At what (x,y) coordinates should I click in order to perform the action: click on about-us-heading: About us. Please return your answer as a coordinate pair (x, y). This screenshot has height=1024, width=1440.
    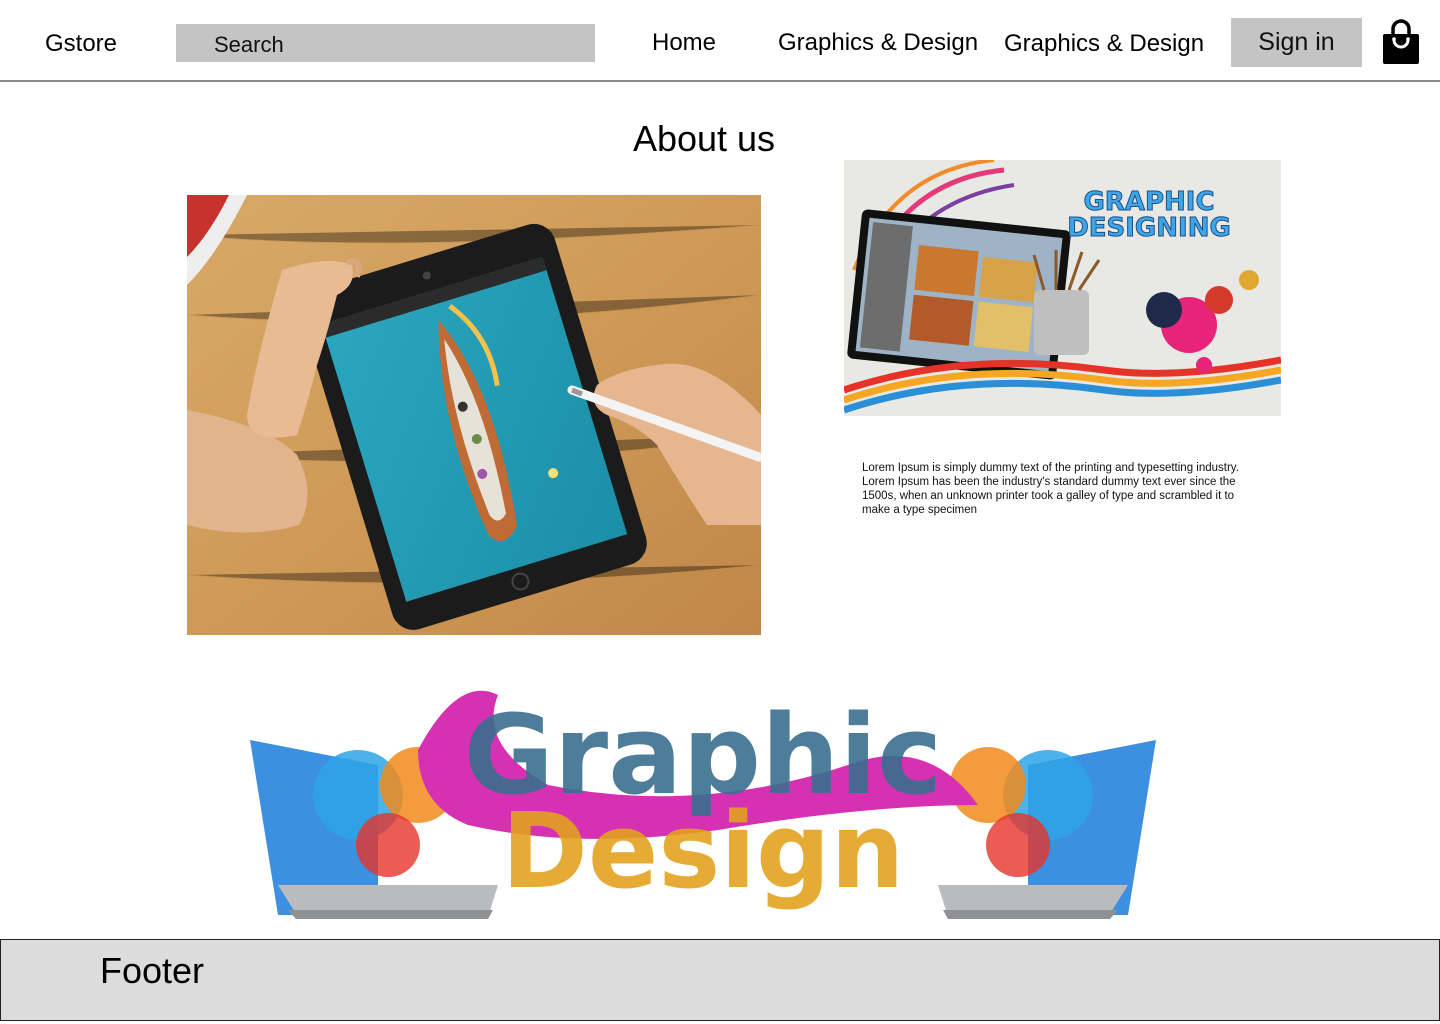
    Looking at the image, I should click on (704, 138).